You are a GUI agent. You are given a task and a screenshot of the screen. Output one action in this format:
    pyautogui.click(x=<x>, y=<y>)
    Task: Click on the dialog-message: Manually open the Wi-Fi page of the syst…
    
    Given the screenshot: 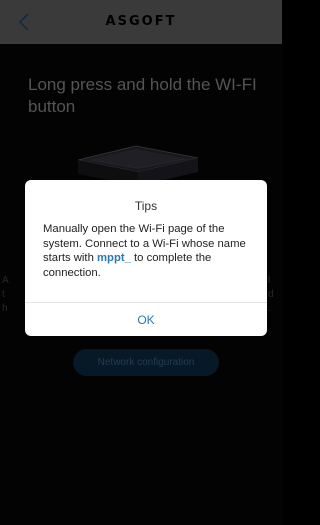 What is the action you would take?
    pyautogui.click(x=150, y=251)
    